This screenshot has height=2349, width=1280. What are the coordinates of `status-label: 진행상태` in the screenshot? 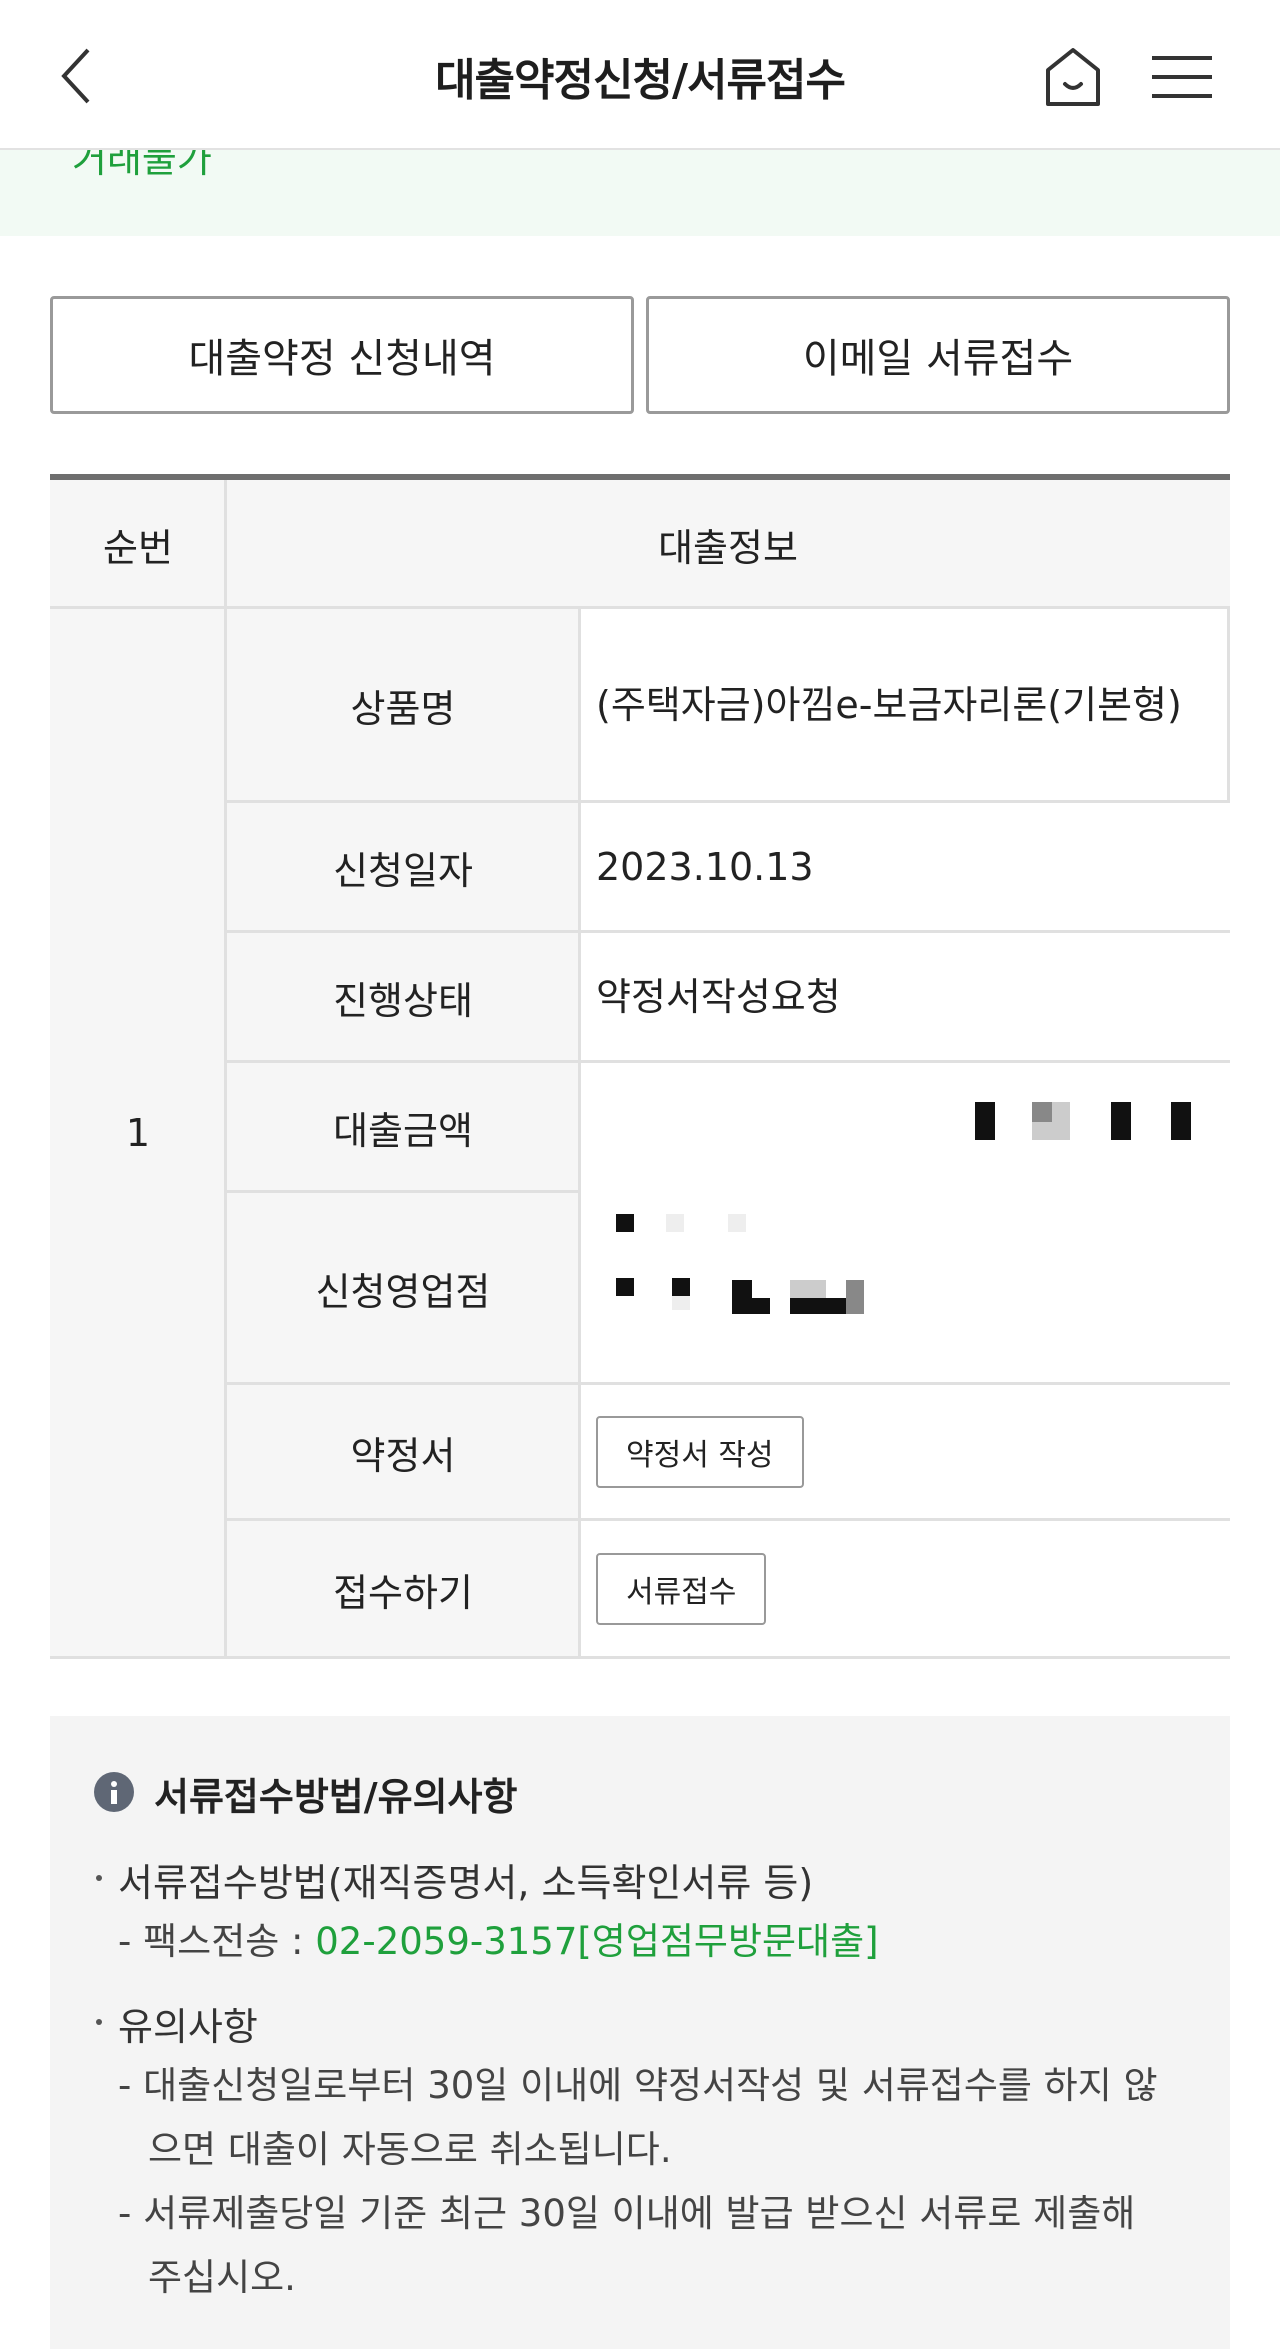 It's located at (403, 1000).